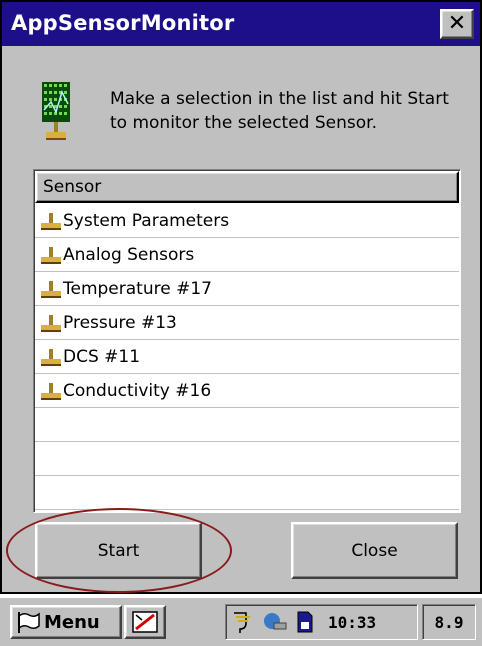 The image size is (482, 646). What do you see at coordinates (247, 221) in the screenshot?
I see `list-item: System Parameters` at bounding box center [247, 221].